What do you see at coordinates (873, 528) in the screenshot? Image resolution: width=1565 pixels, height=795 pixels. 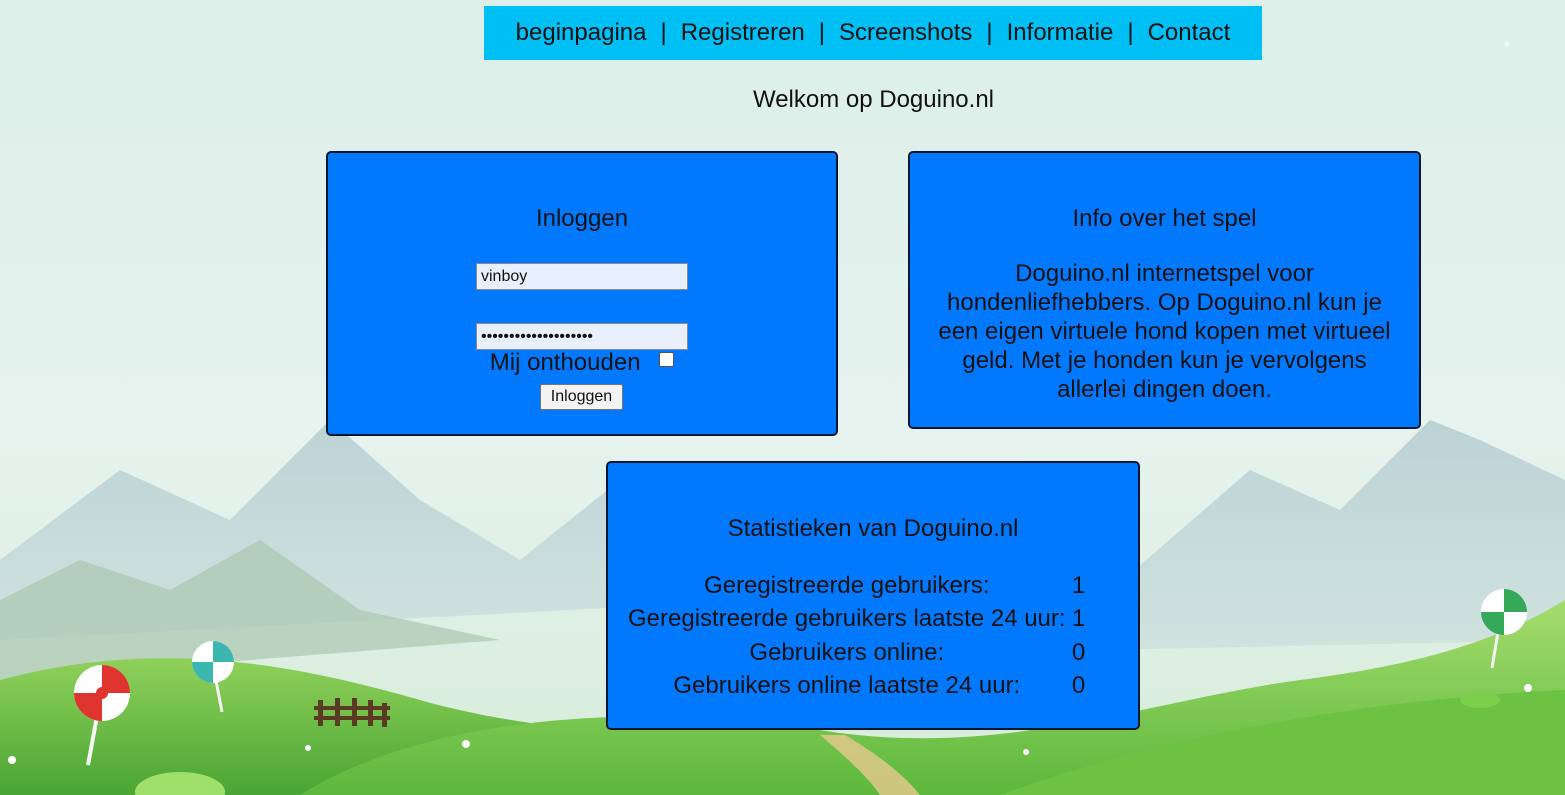 I see `stats-title: Statistieken van Doguino.nl` at bounding box center [873, 528].